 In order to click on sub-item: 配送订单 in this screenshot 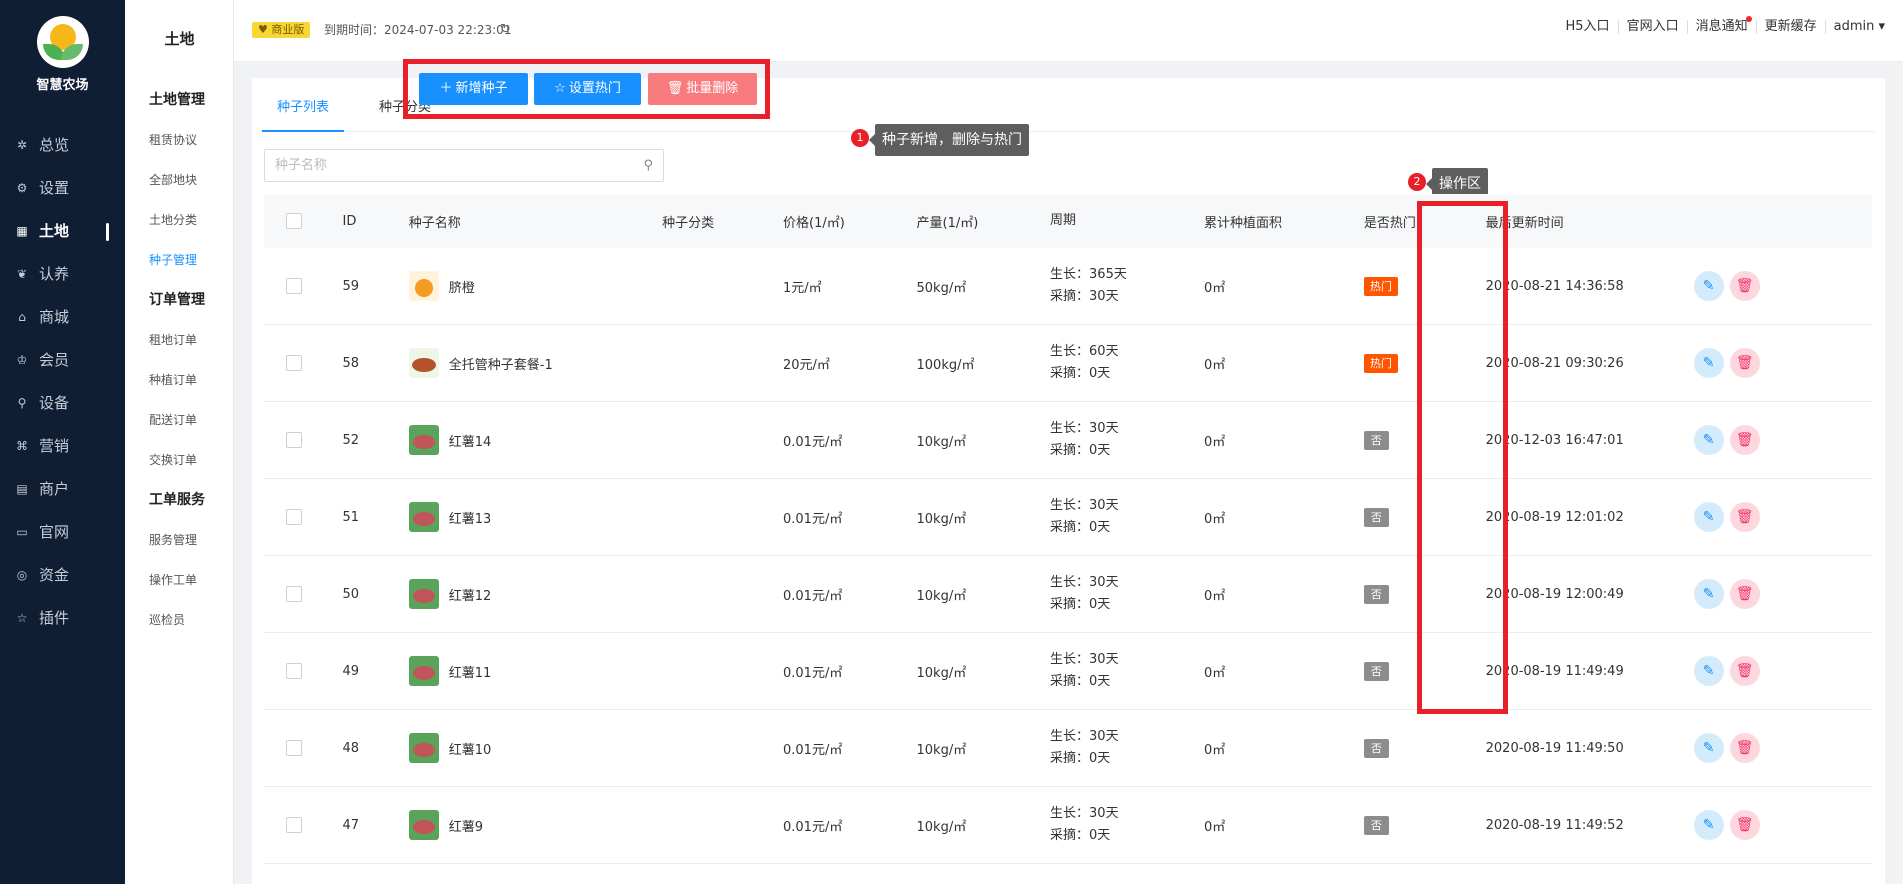, I will do `click(179, 420)`.